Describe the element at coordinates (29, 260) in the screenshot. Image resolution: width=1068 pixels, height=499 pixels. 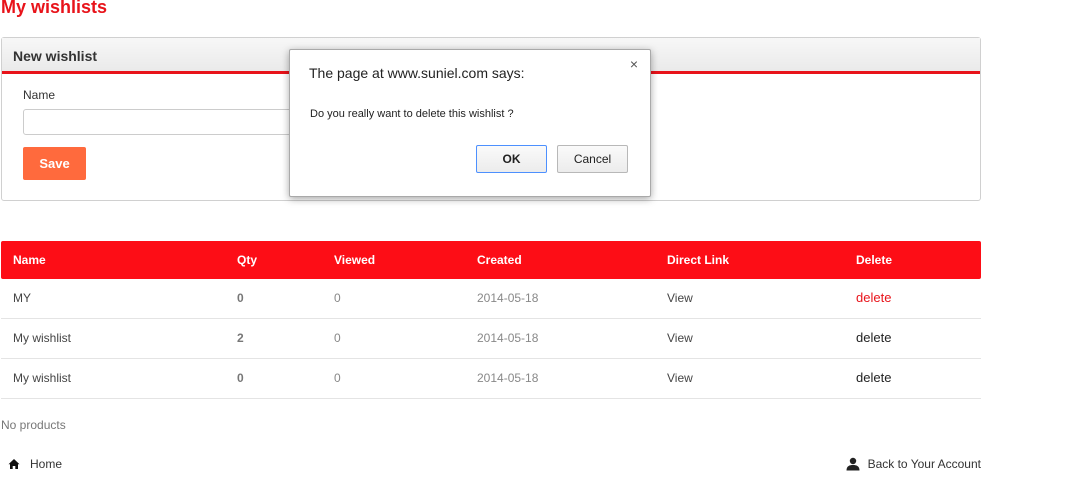
I see `column-header-name: Name` at that location.